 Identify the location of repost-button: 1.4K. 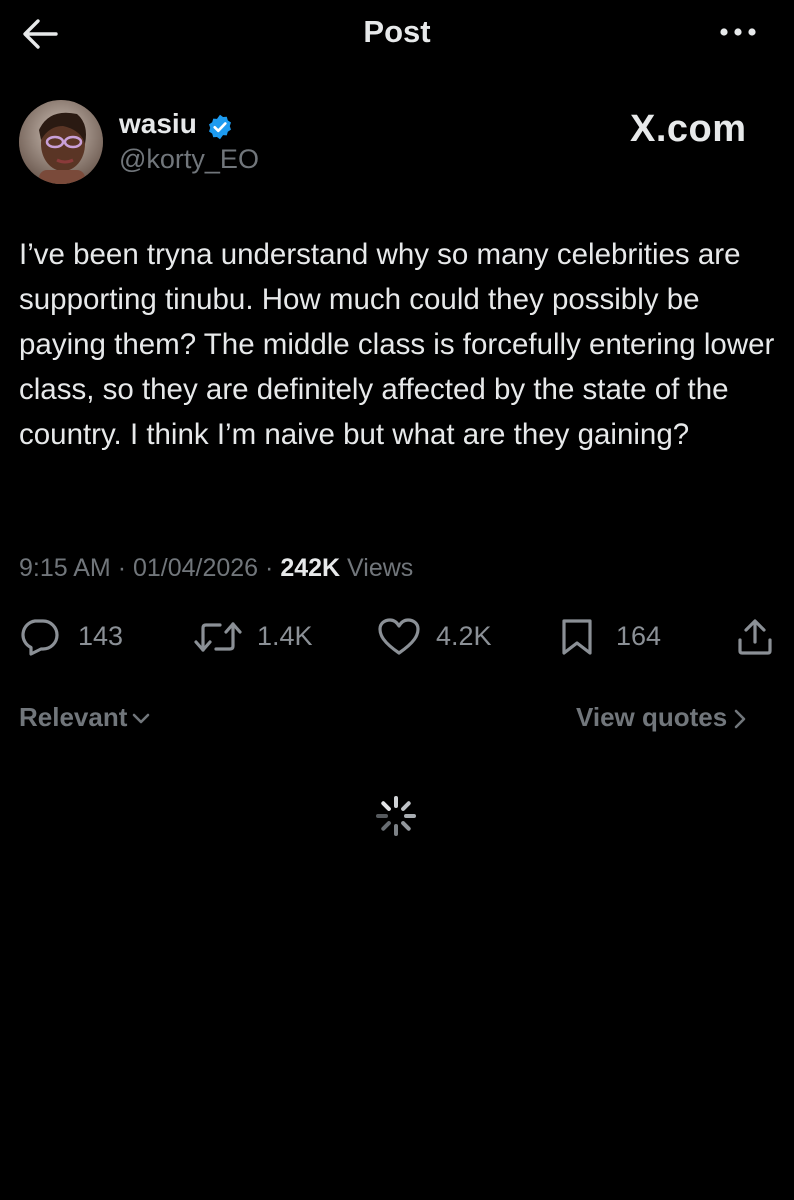
(259, 637).